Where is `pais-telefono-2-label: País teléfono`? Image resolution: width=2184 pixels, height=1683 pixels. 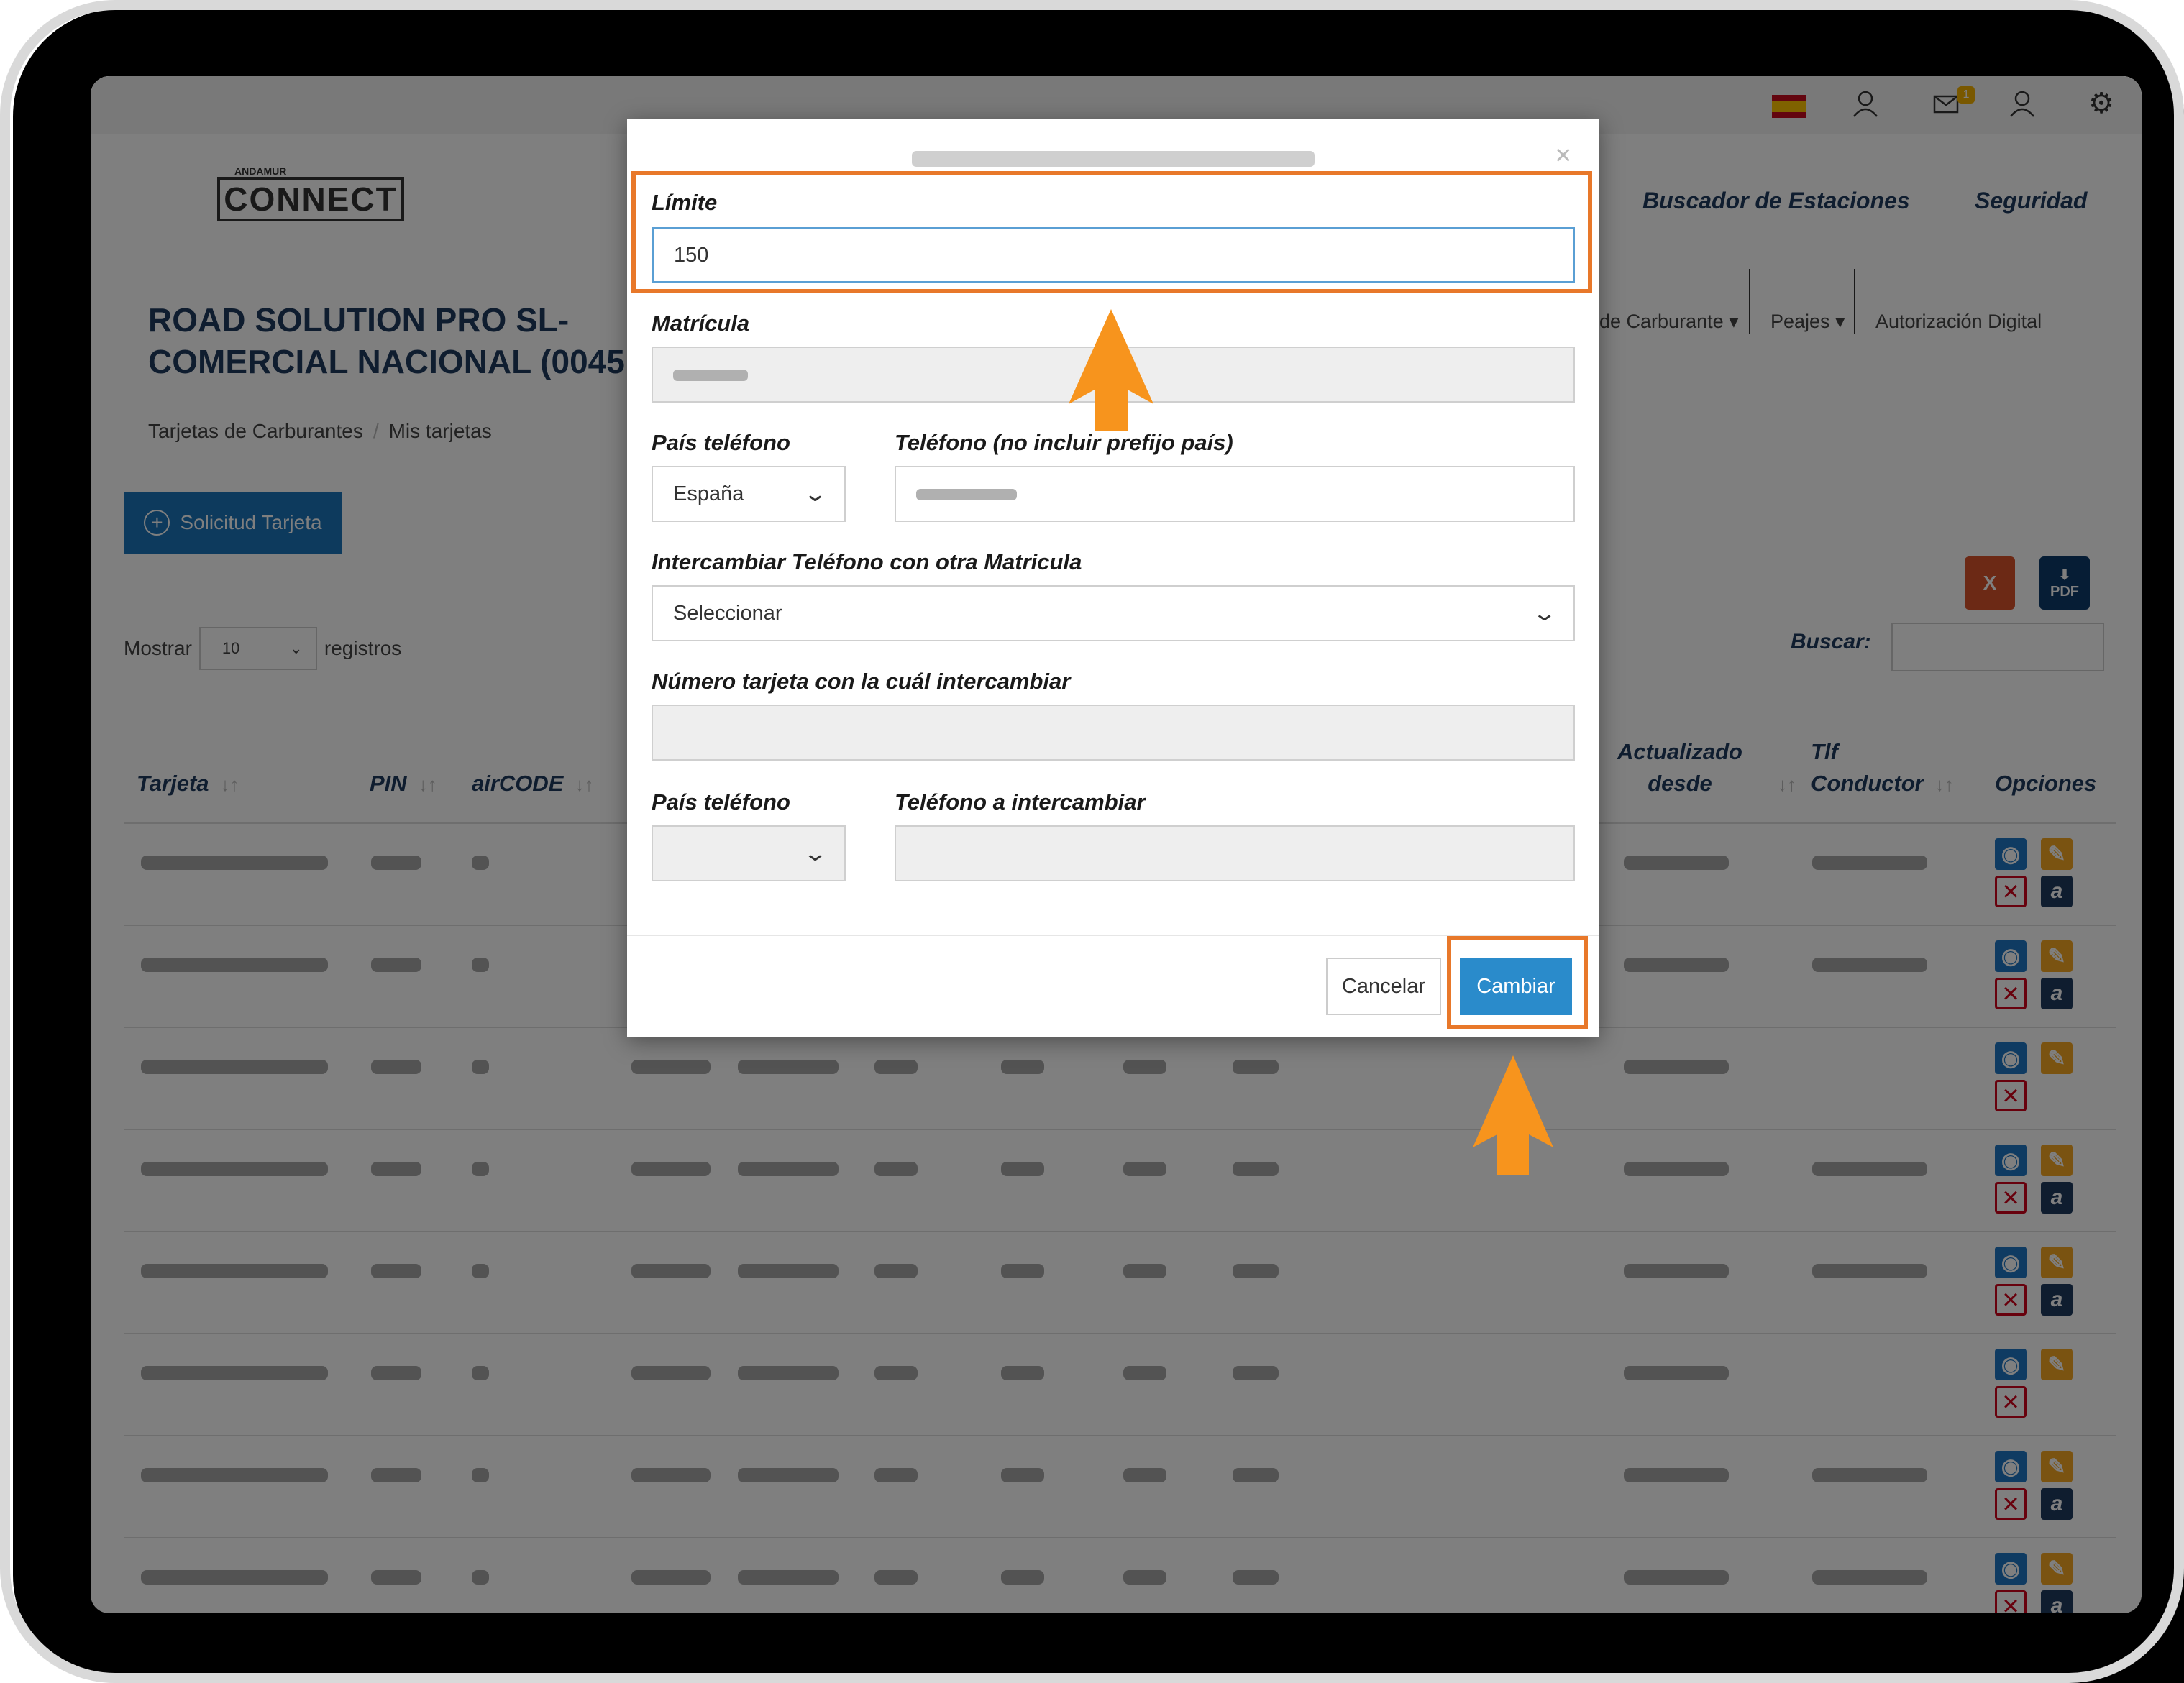 pais-telefono-2-label: País teléfono is located at coordinates (721, 802).